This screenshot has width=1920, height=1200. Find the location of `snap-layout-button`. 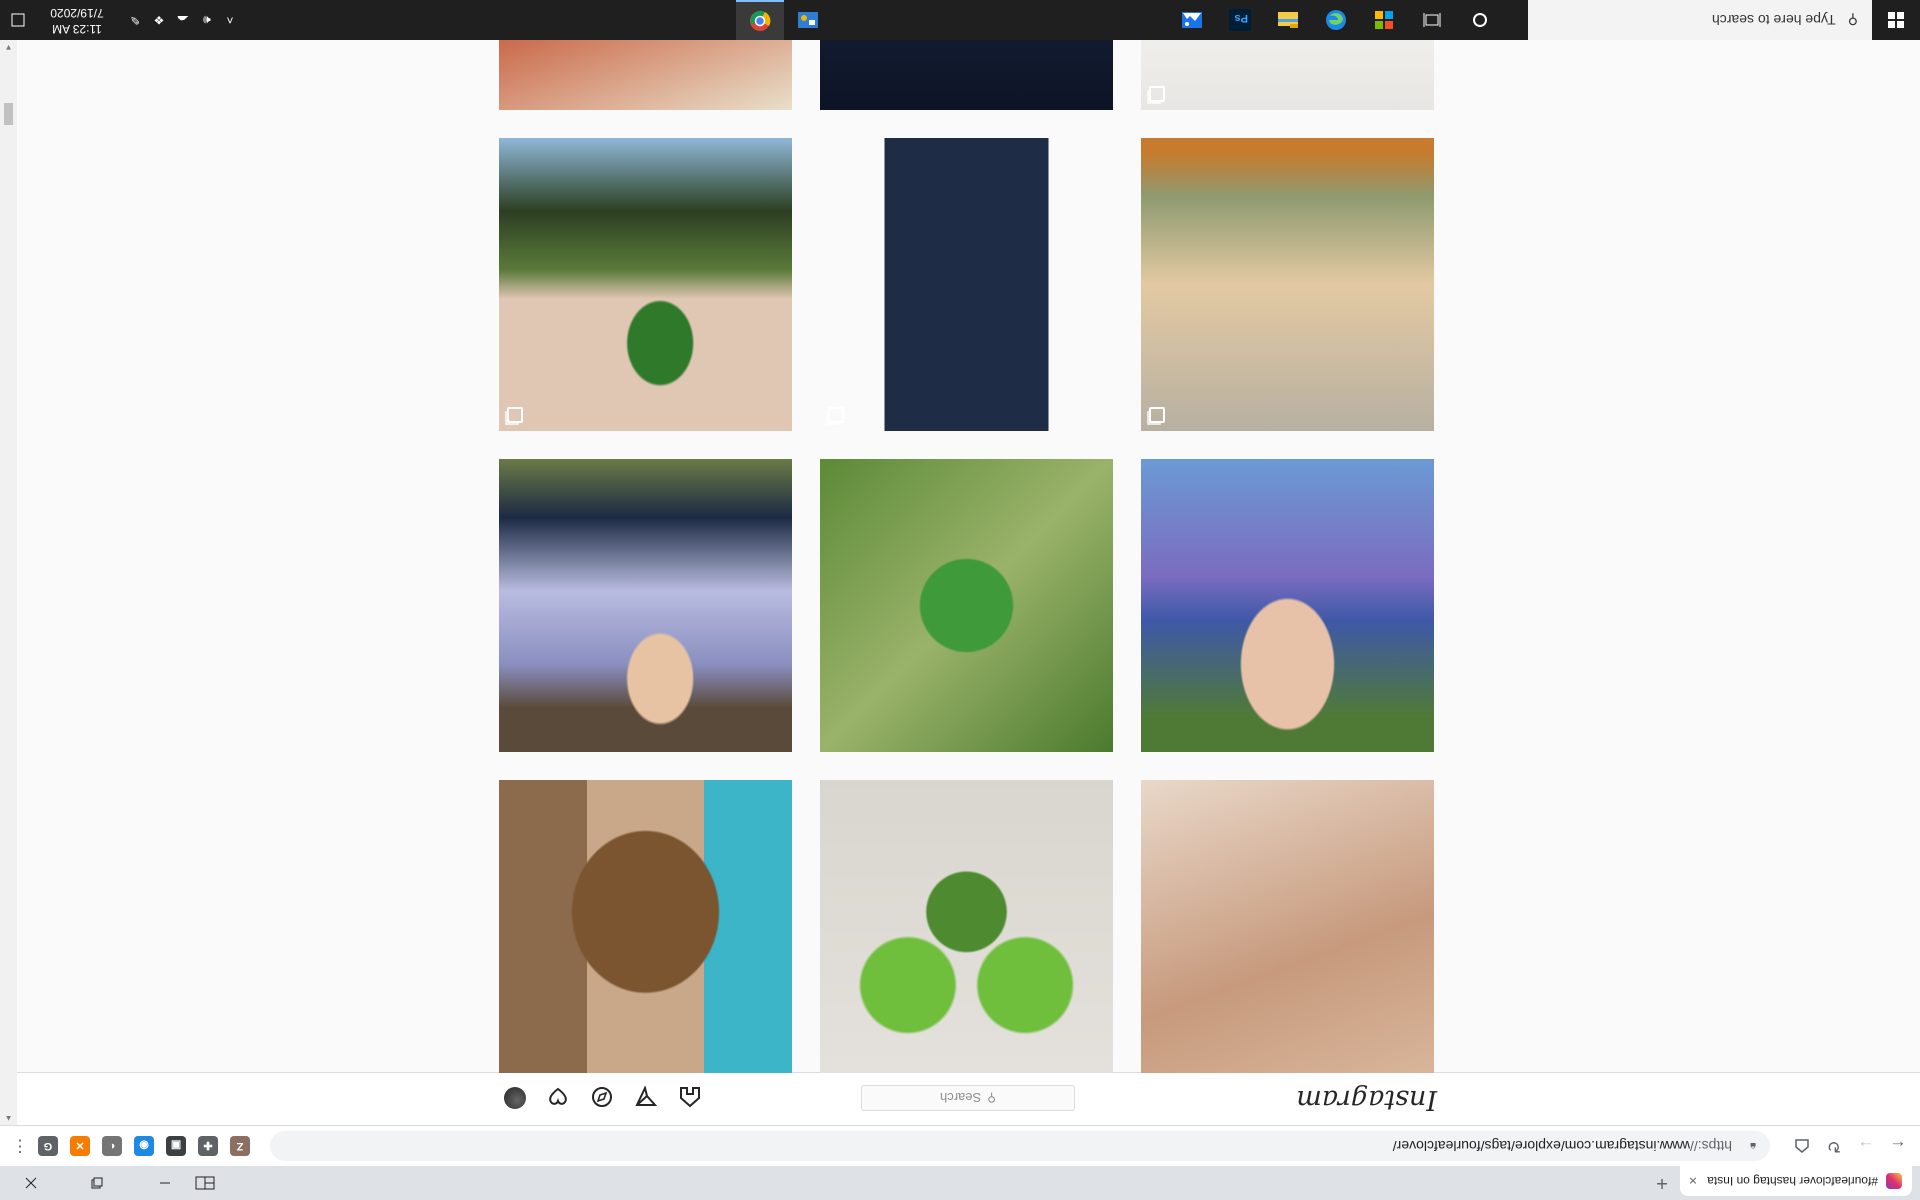

snap-layout-button is located at coordinates (205, 1183).